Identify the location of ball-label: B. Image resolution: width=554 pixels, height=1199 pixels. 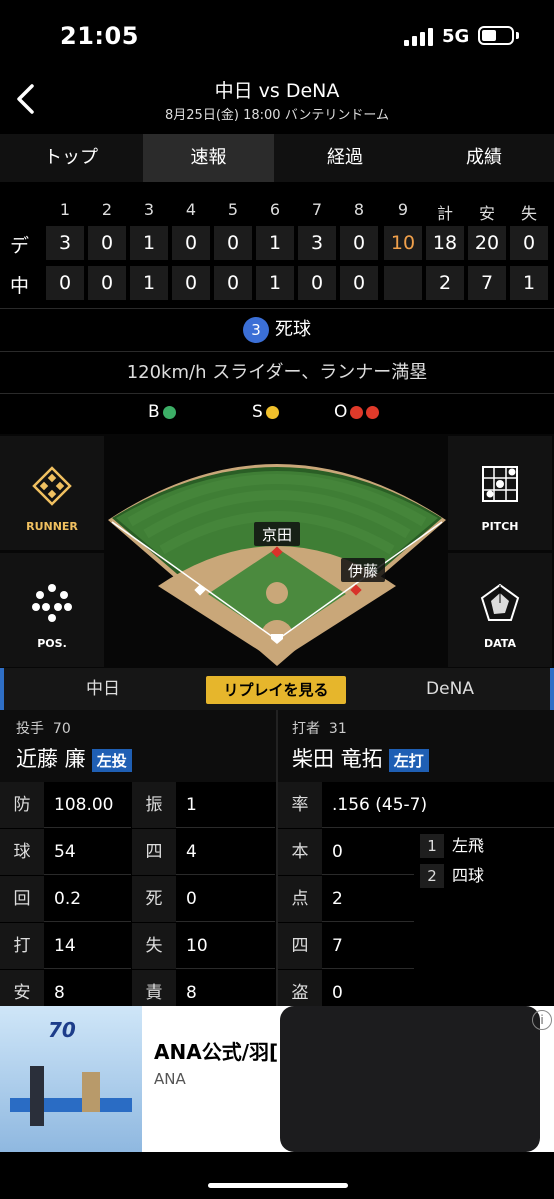
(154, 412).